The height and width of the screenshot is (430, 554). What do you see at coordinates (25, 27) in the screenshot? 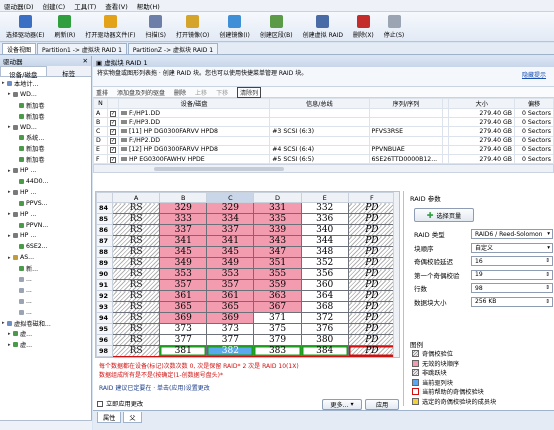
I see `toolbar-button: 选择驱动器(E)` at bounding box center [25, 27].